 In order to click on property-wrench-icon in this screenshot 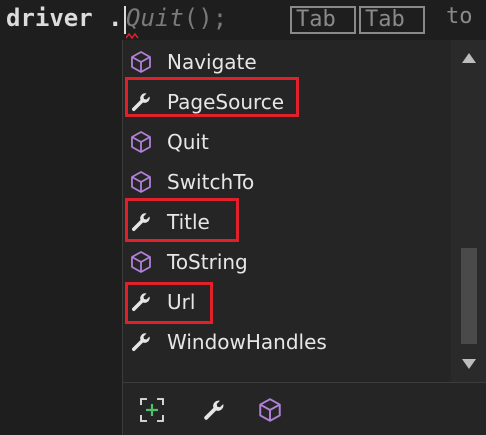, I will do `click(140, 342)`.